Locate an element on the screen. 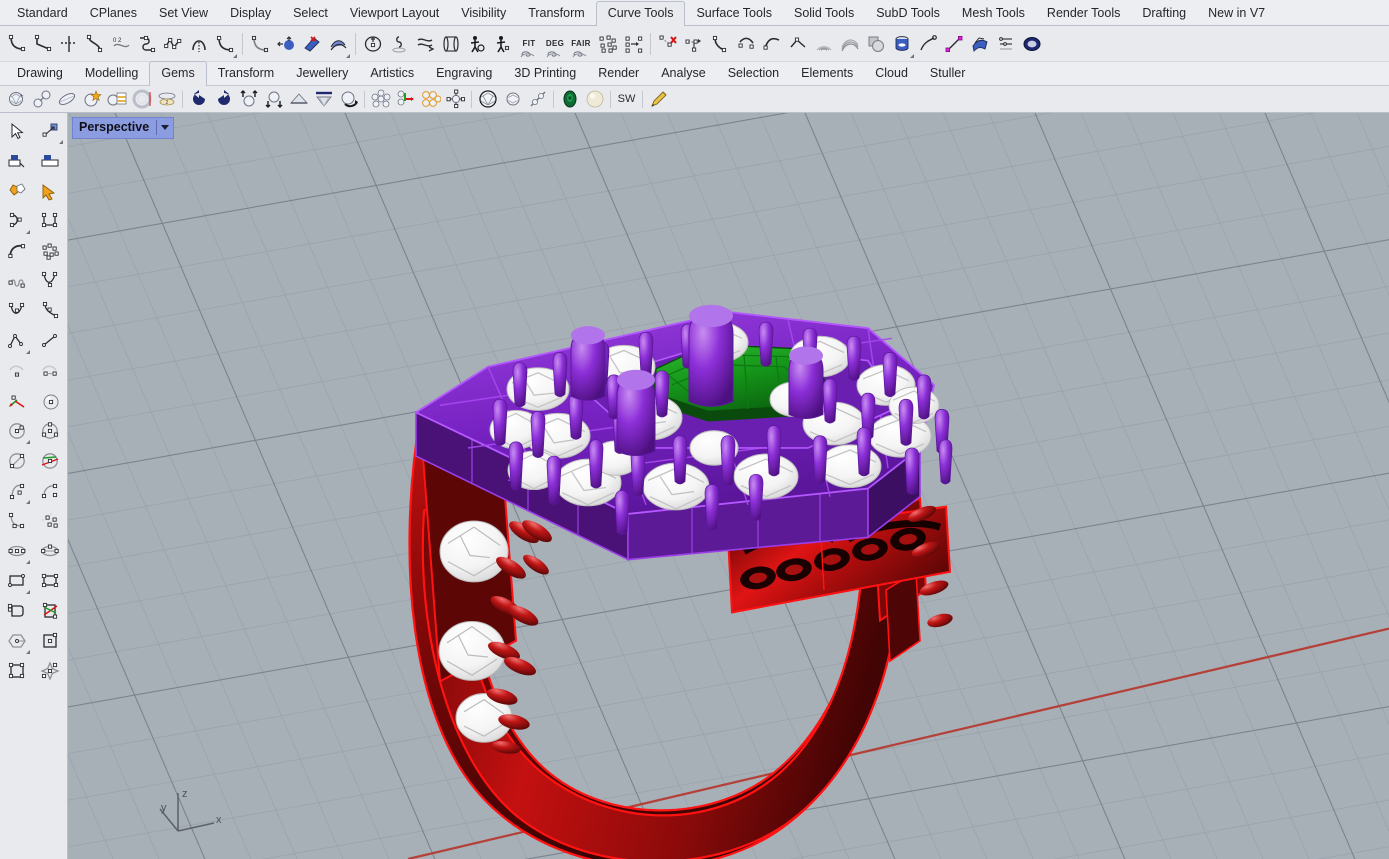 The image size is (1389, 859). insert-kink-icon is located at coordinates (798, 44).